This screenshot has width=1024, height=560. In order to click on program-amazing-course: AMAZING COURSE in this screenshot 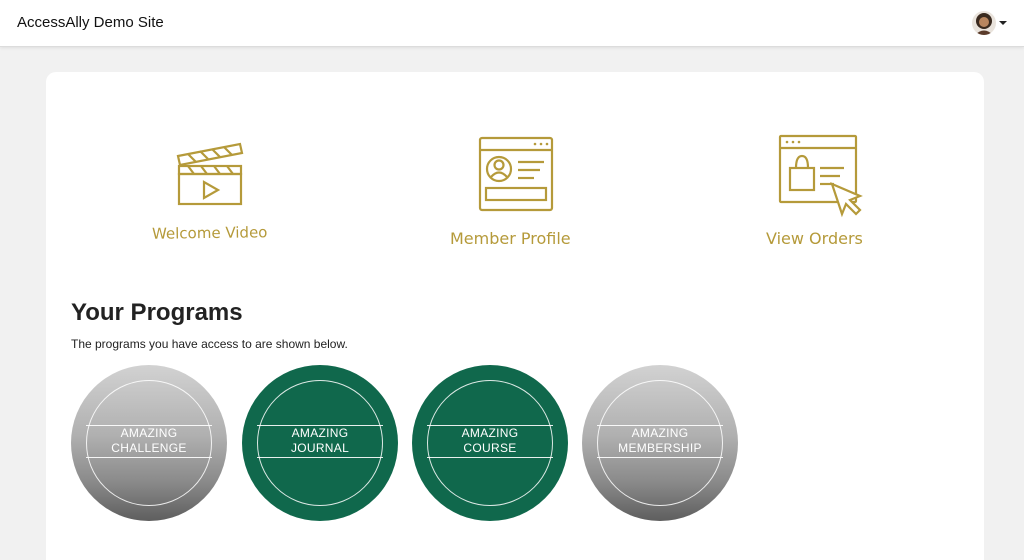, I will do `click(490, 443)`.